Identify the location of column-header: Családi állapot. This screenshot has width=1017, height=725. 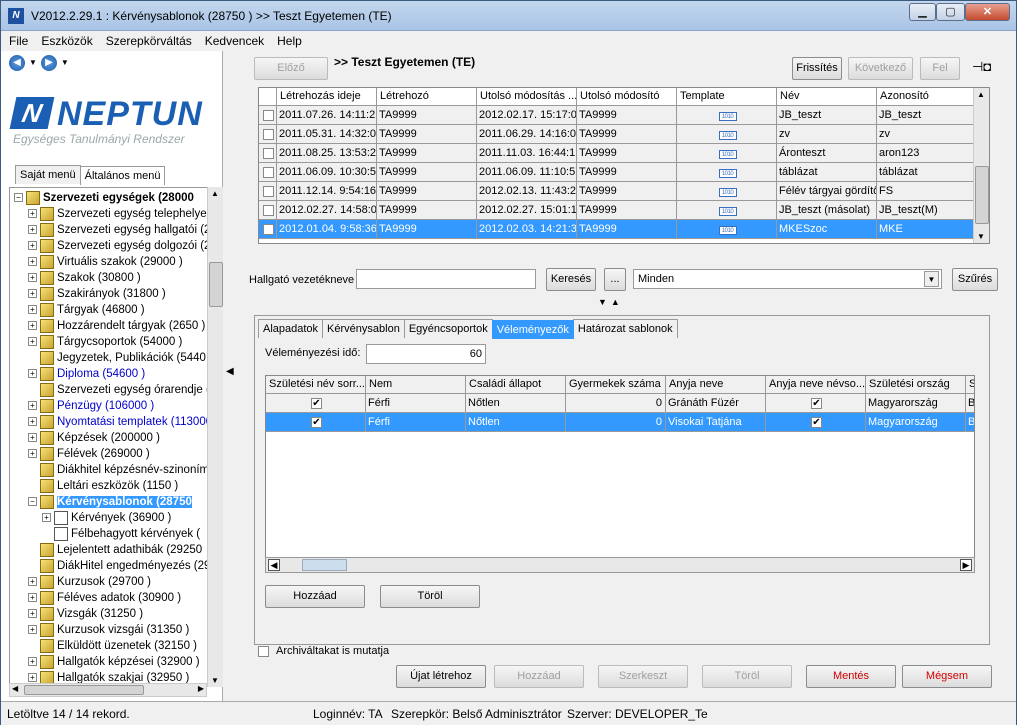
(516, 385).